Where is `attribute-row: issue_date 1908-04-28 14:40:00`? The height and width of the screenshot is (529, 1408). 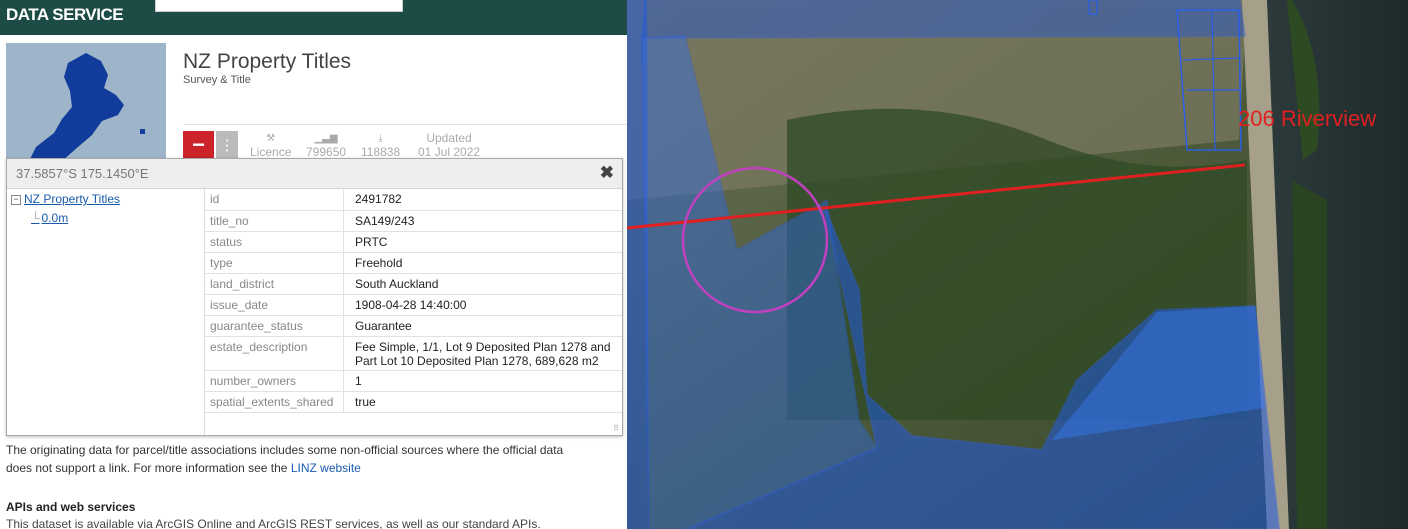 attribute-row: issue_date 1908-04-28 14:40:00 is located at coordinates (413, 305).